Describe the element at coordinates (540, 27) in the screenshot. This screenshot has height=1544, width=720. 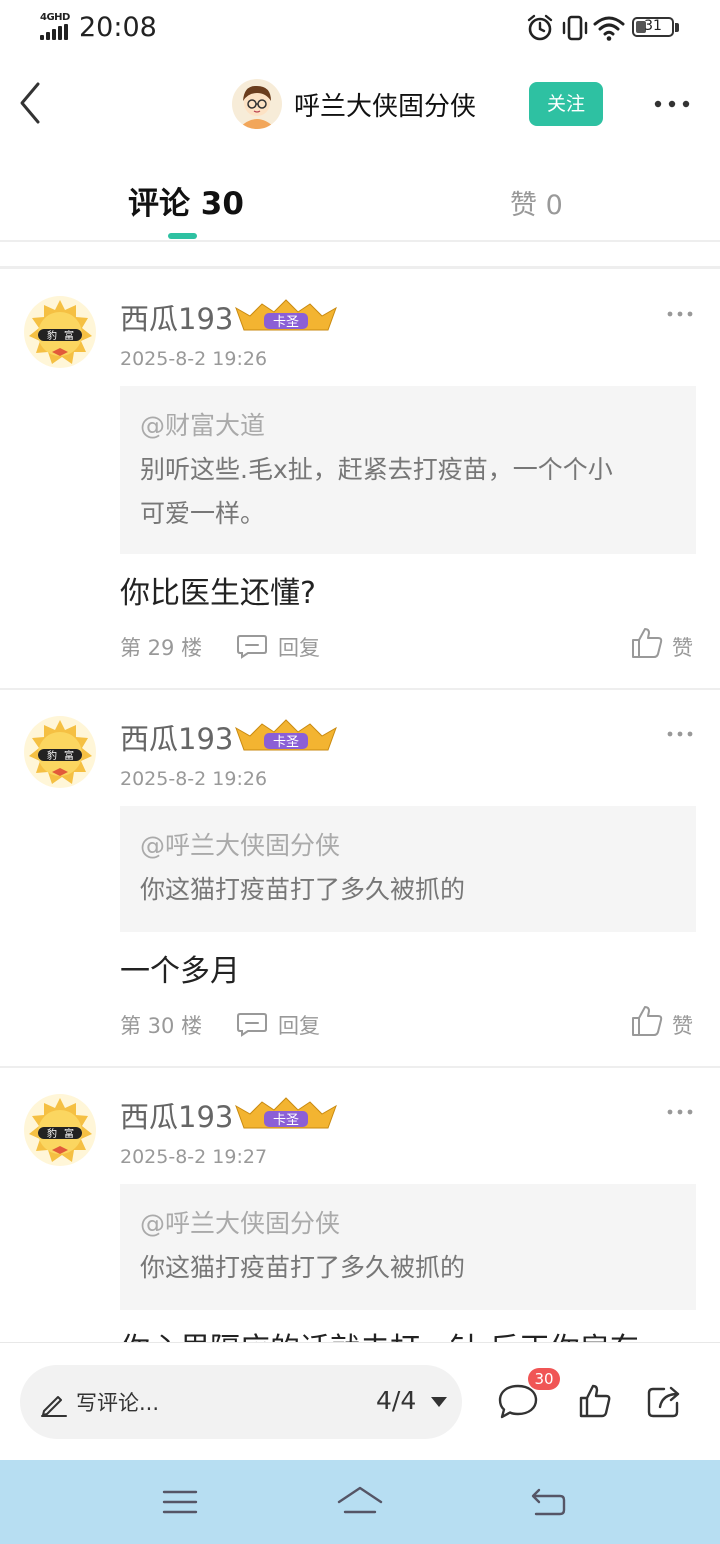
I see `alarm-icon` at that location.